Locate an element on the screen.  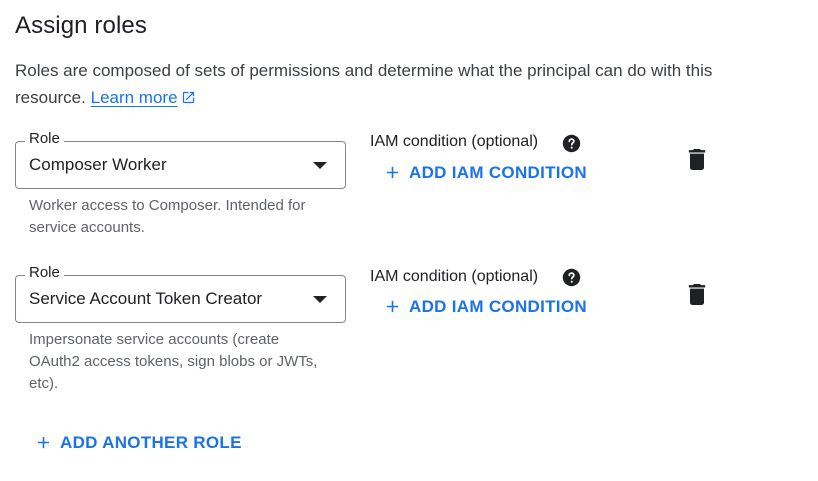
role-select: Role Composer Worker is located at coordinates (180, 159).